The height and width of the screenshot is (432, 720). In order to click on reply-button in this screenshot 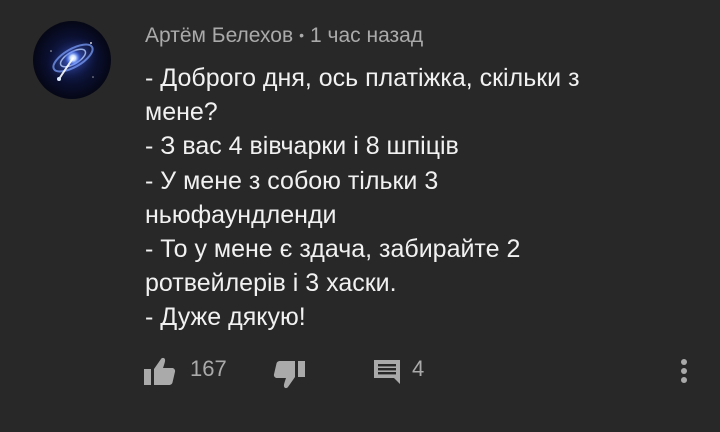, I will do `click(387, 372)`.